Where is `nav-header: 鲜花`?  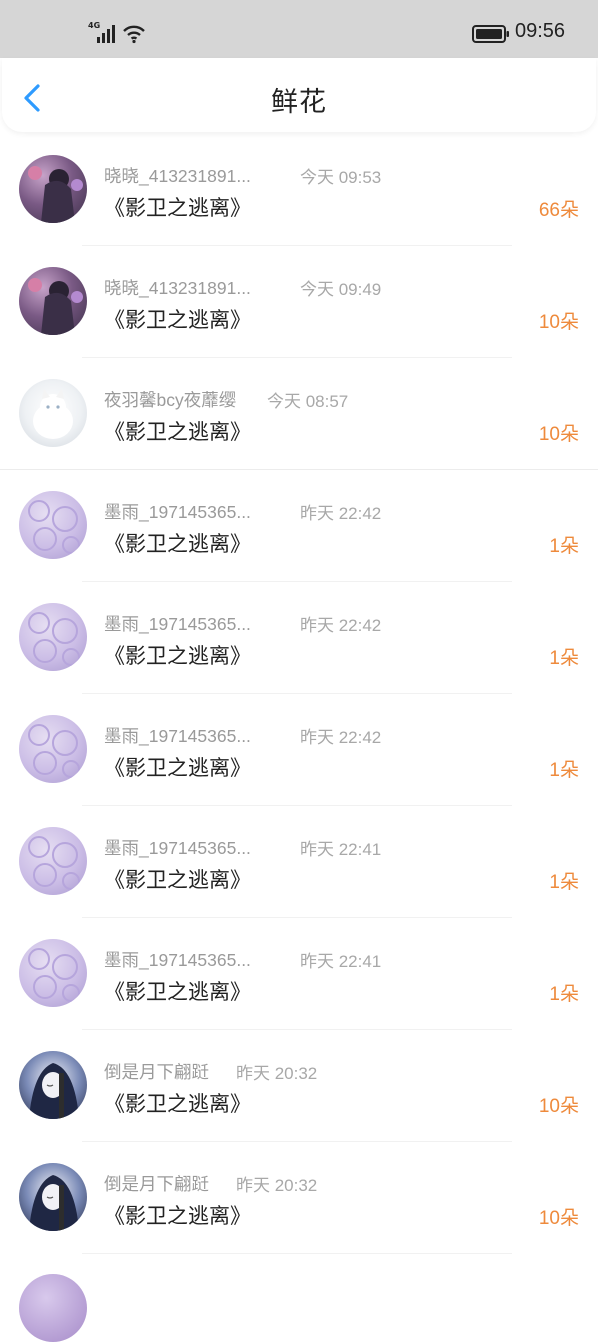 nav-header: 鲜花 is located at coordinates (299, 95).